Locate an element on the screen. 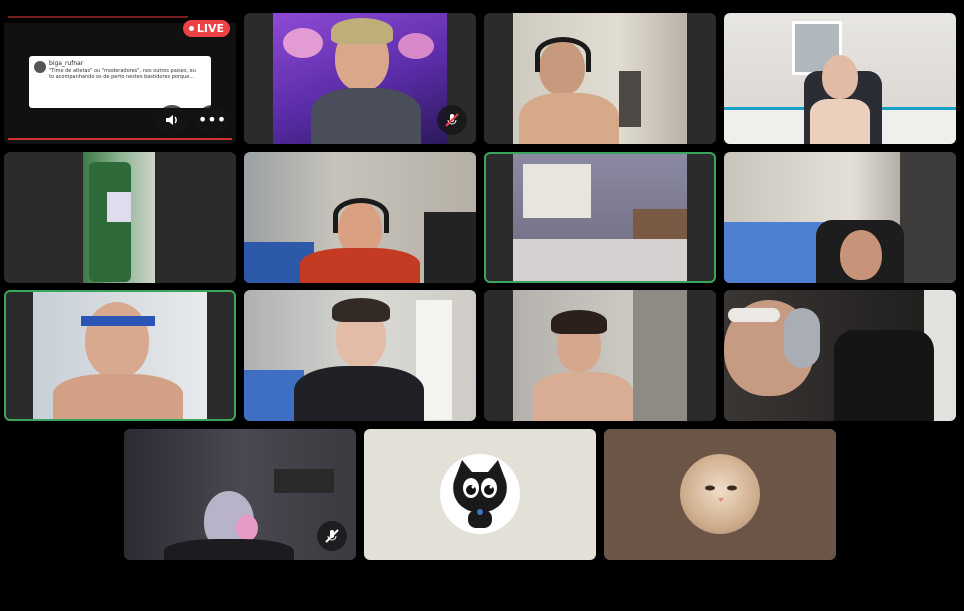 The image size is (964, 611). stream-progress is located at coordinates (120, 139).